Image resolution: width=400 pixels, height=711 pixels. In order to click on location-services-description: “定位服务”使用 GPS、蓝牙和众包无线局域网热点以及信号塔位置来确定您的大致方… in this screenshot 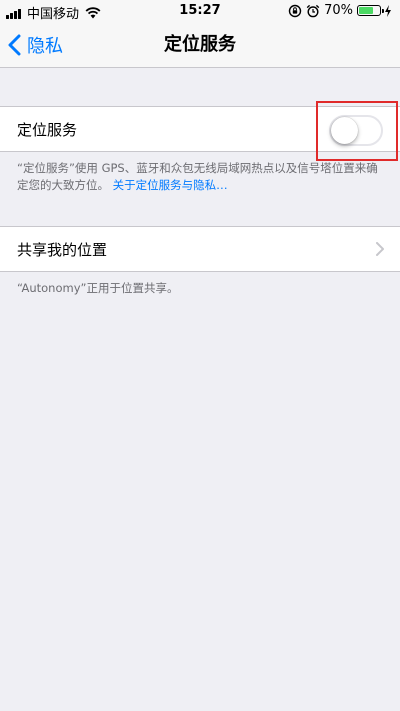, I will do `click(202, 177)`.